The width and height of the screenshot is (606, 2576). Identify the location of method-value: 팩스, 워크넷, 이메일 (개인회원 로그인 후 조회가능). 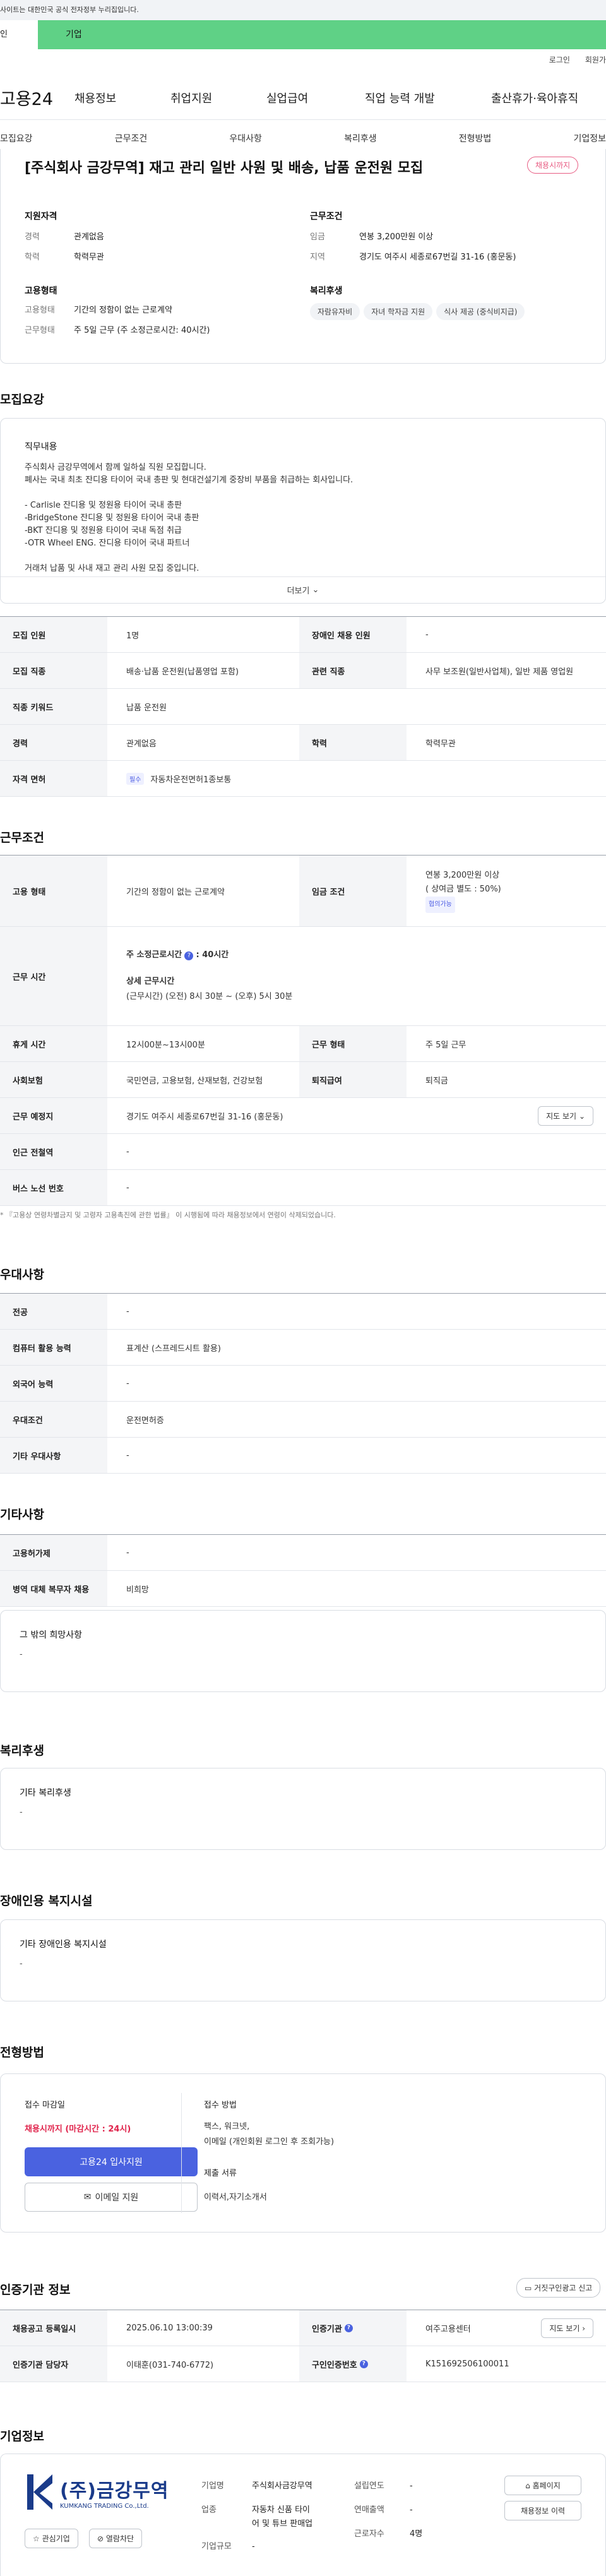
(269, 2134).